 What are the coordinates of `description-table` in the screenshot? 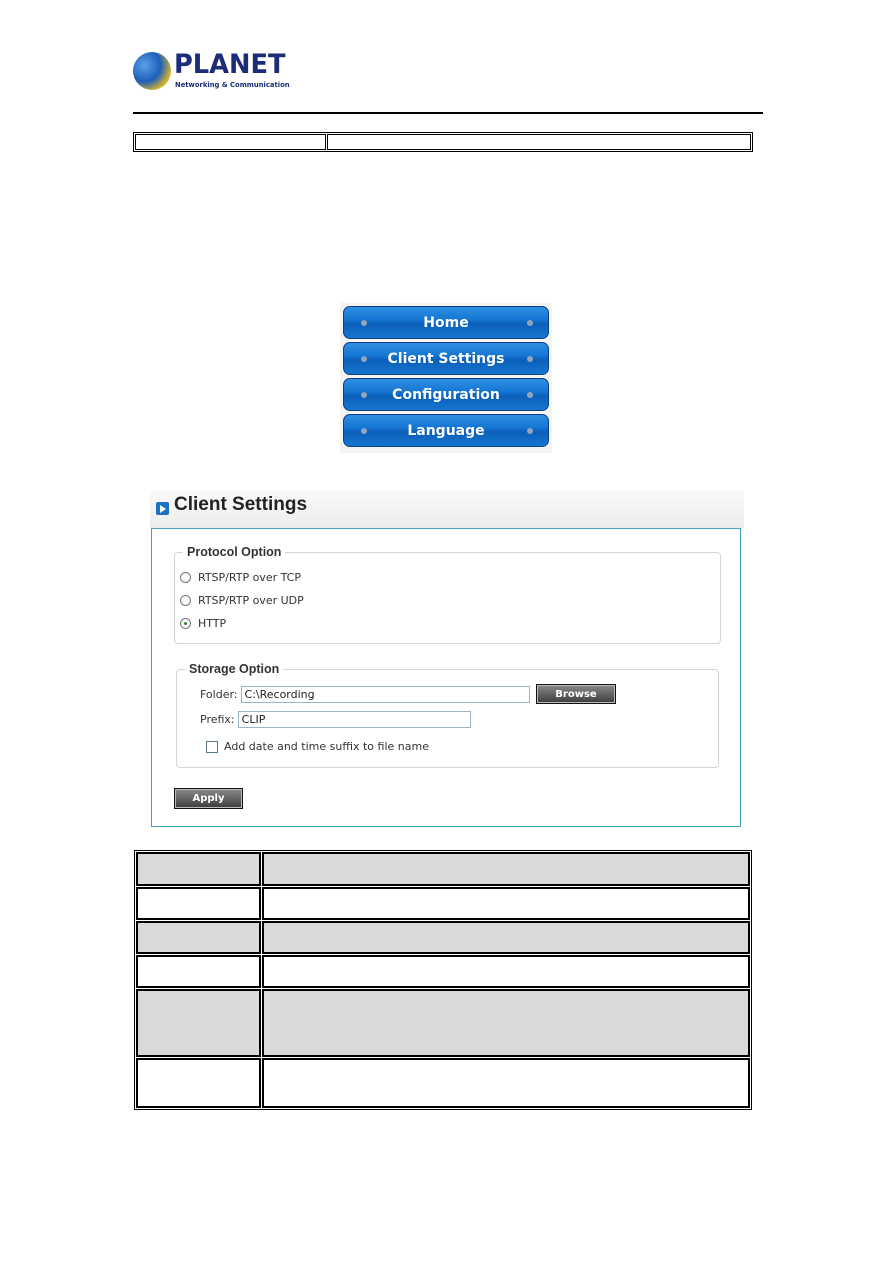 It's located at (443, 980).